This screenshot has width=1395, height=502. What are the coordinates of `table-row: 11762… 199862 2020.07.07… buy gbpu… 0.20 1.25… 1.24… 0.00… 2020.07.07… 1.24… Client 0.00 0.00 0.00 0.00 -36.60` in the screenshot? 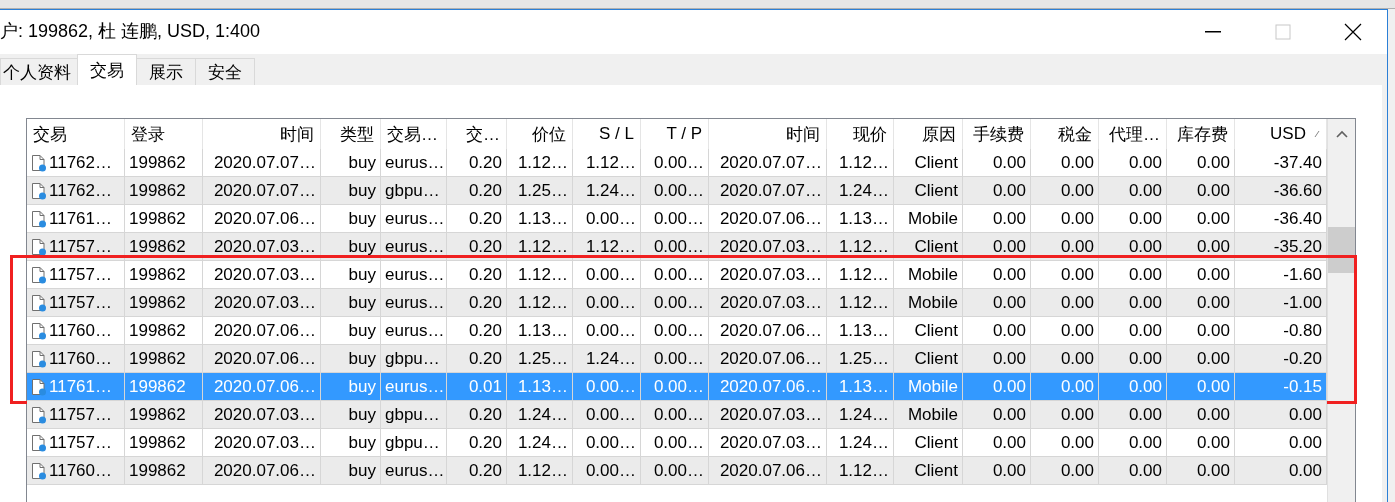 It's located at (677, 191).